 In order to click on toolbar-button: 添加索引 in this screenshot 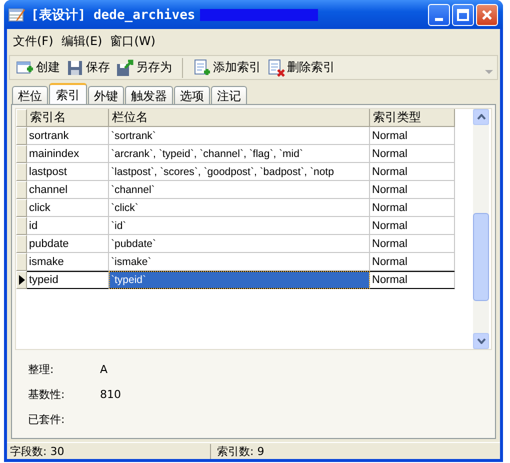, I will do `click(227, 67)`.